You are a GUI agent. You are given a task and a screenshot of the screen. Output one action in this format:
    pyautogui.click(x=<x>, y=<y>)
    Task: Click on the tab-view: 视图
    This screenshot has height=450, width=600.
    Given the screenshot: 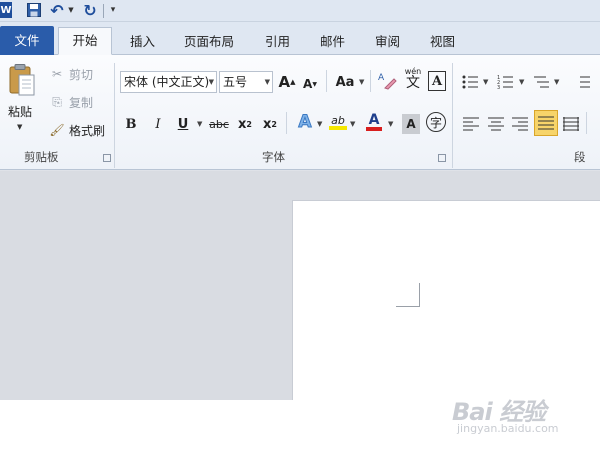 What is the action you would take?
    pyautogui.click(x=442, y=41)
    